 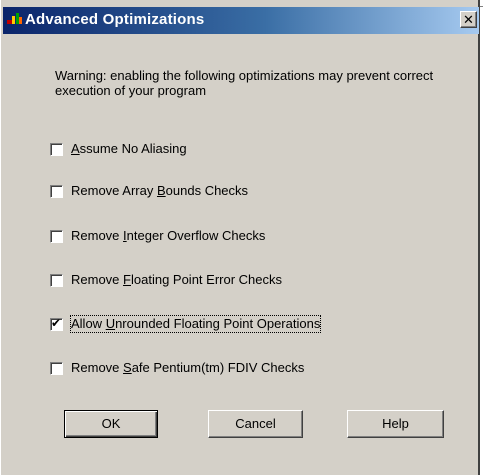 What do you see at coordinates (160, 190) in the screenshot?
I see `label-remove-array-bounds-checks: Remove Array Bounds Checks` at bounding box center [160, 190].